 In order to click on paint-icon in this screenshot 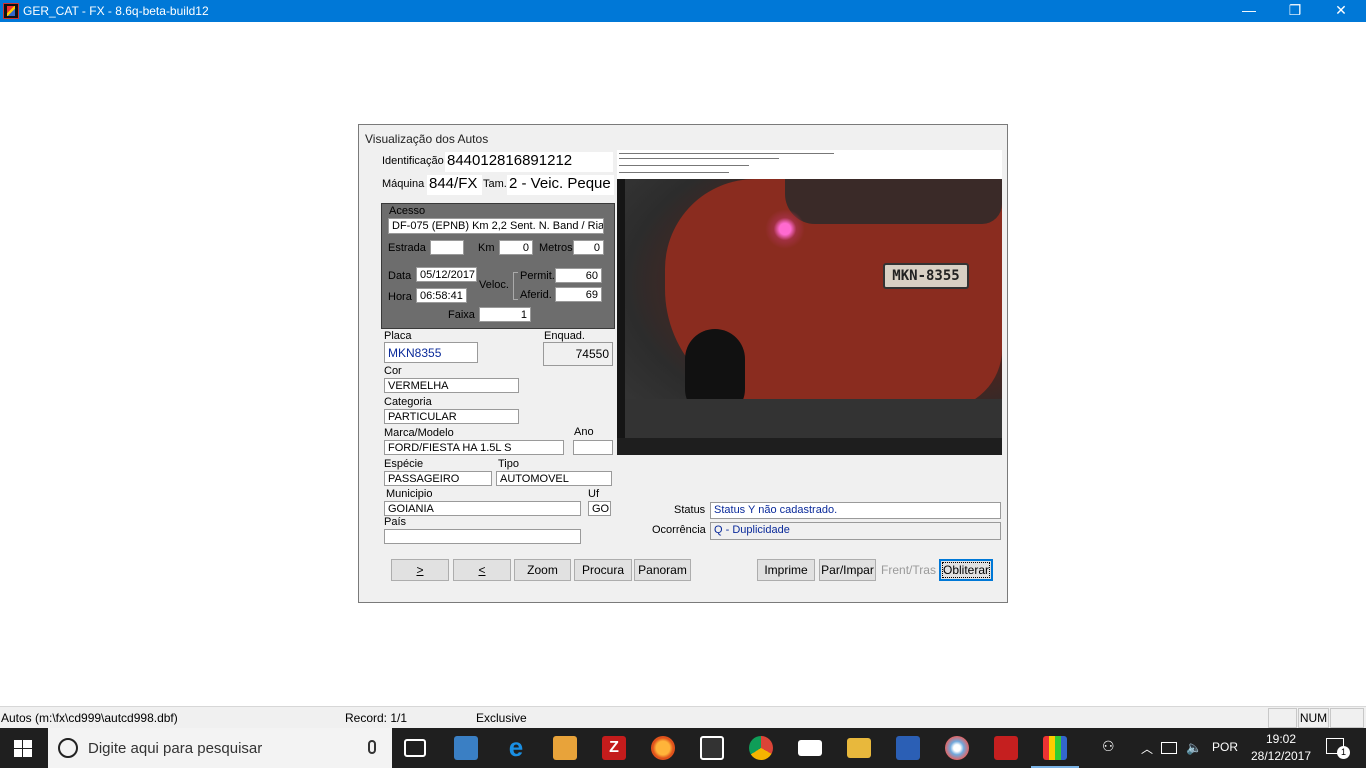, I will do `click(957, 748)`.